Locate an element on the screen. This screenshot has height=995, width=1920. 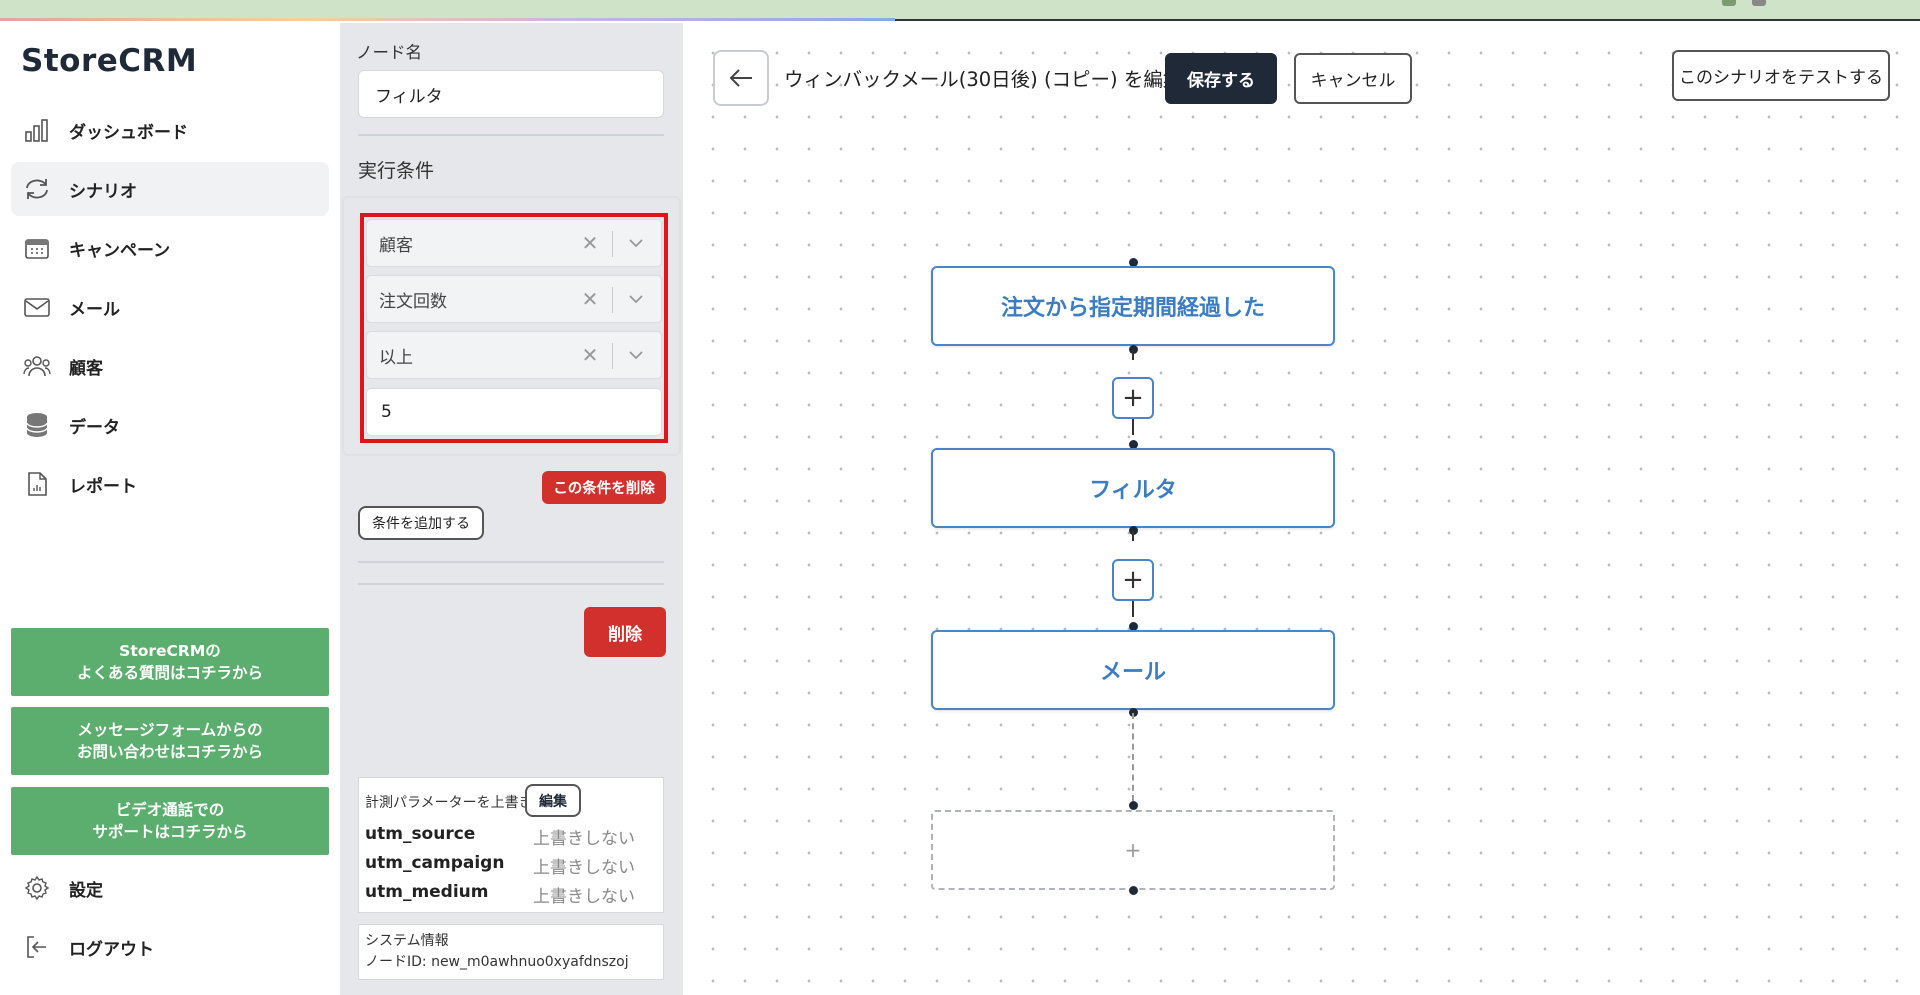
bottom-nav: 設定 ログアウト is located at coordinates (170, 920).